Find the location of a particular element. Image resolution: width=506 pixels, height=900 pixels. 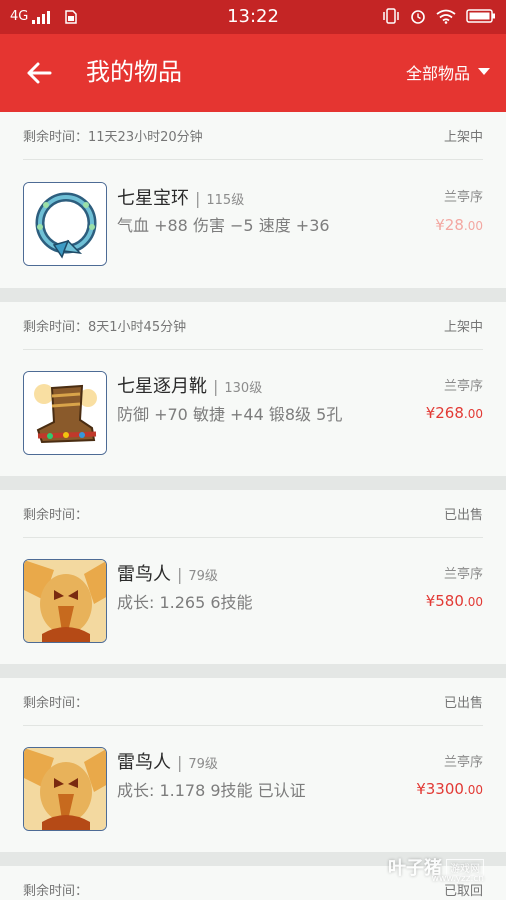

item-name-row: 七星宝环 | 115级 is located at coordinates (180, 197).